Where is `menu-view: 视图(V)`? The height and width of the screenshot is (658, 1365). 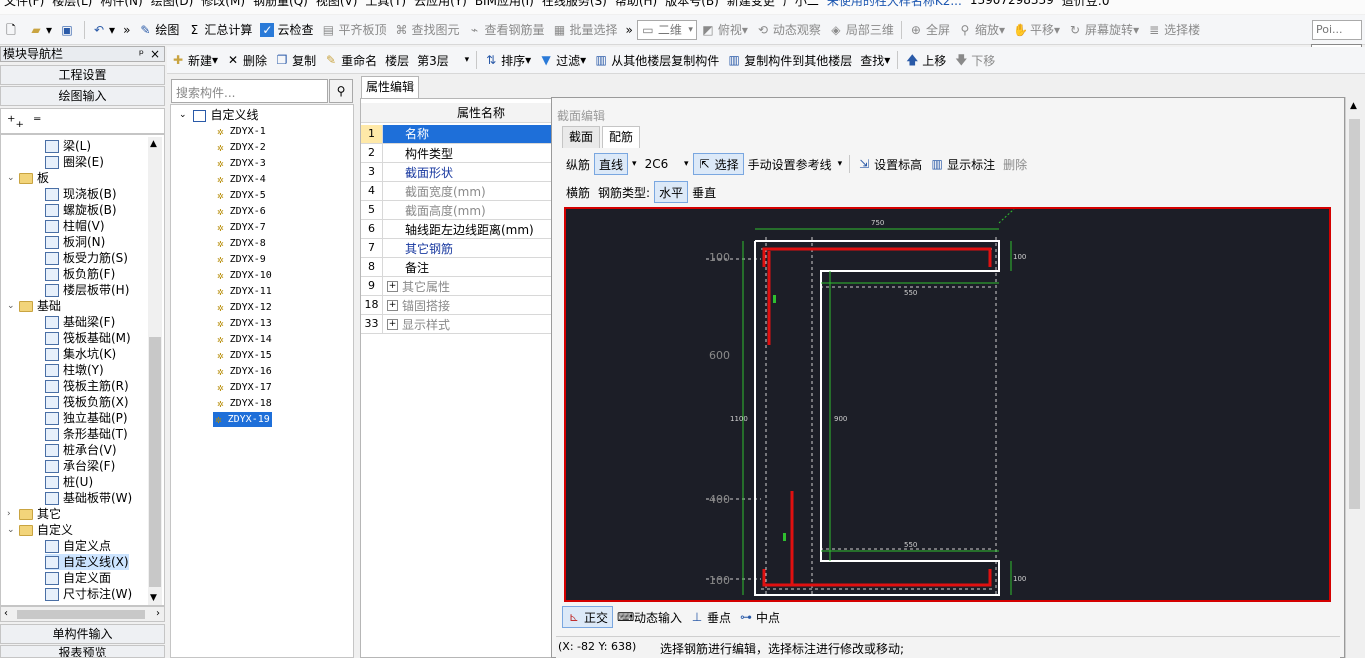
menu-view: 视图(V) is located at coordinates (337, 4).